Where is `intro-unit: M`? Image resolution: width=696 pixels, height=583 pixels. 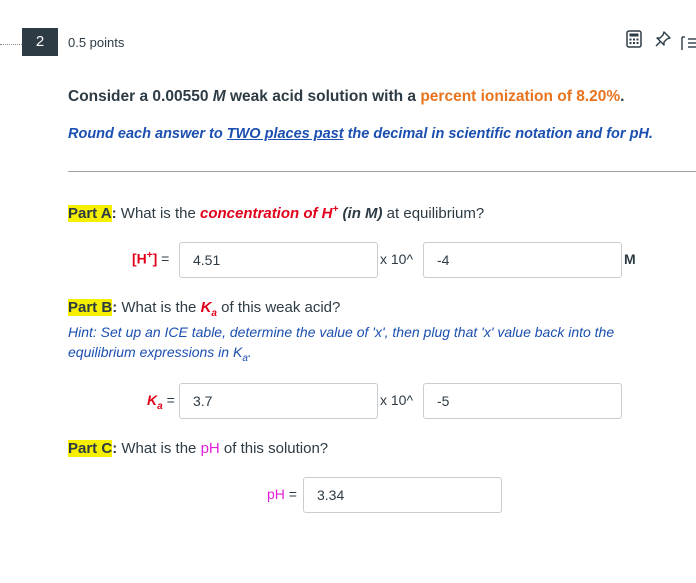
intro-unit: M is located at coordinates (219, 96).